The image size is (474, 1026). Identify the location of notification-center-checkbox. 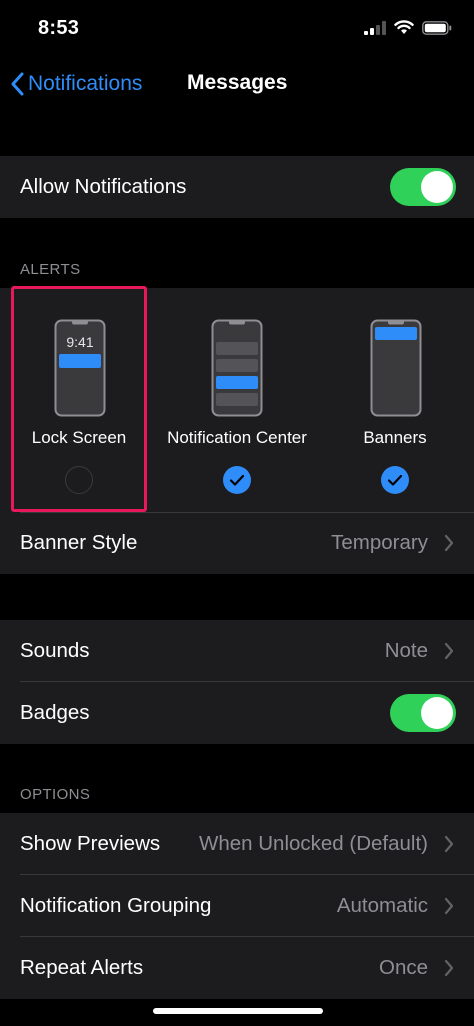
(237, 480).